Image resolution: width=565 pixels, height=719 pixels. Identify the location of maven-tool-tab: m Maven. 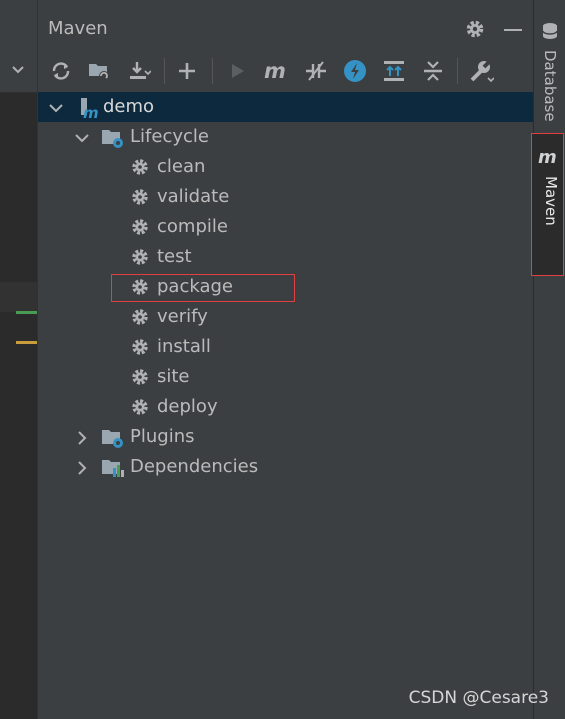
(547, 204).